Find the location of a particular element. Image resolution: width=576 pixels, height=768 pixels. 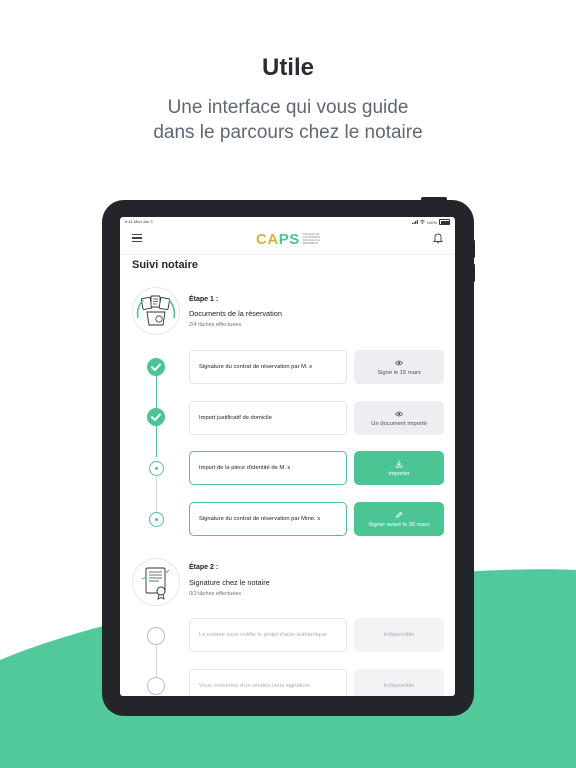

step-2-badge is located at coordinates (156, 582).